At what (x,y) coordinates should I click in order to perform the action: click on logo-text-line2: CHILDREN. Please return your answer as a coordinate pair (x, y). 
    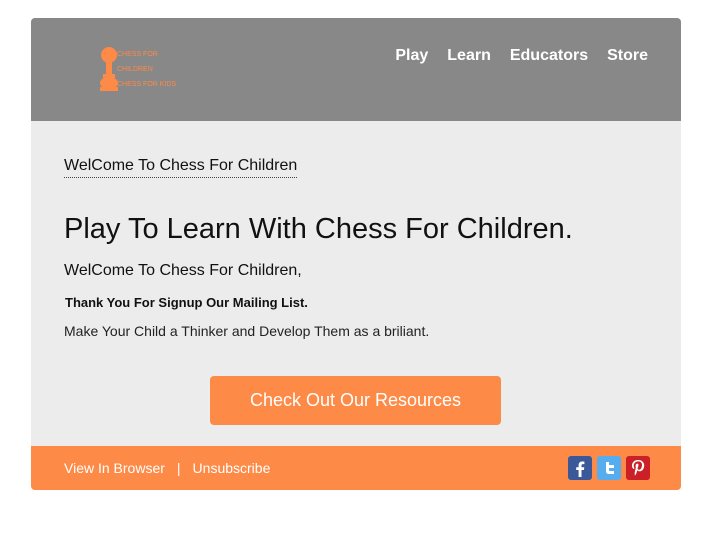
    Looking at the image, I should click on (135, 69).